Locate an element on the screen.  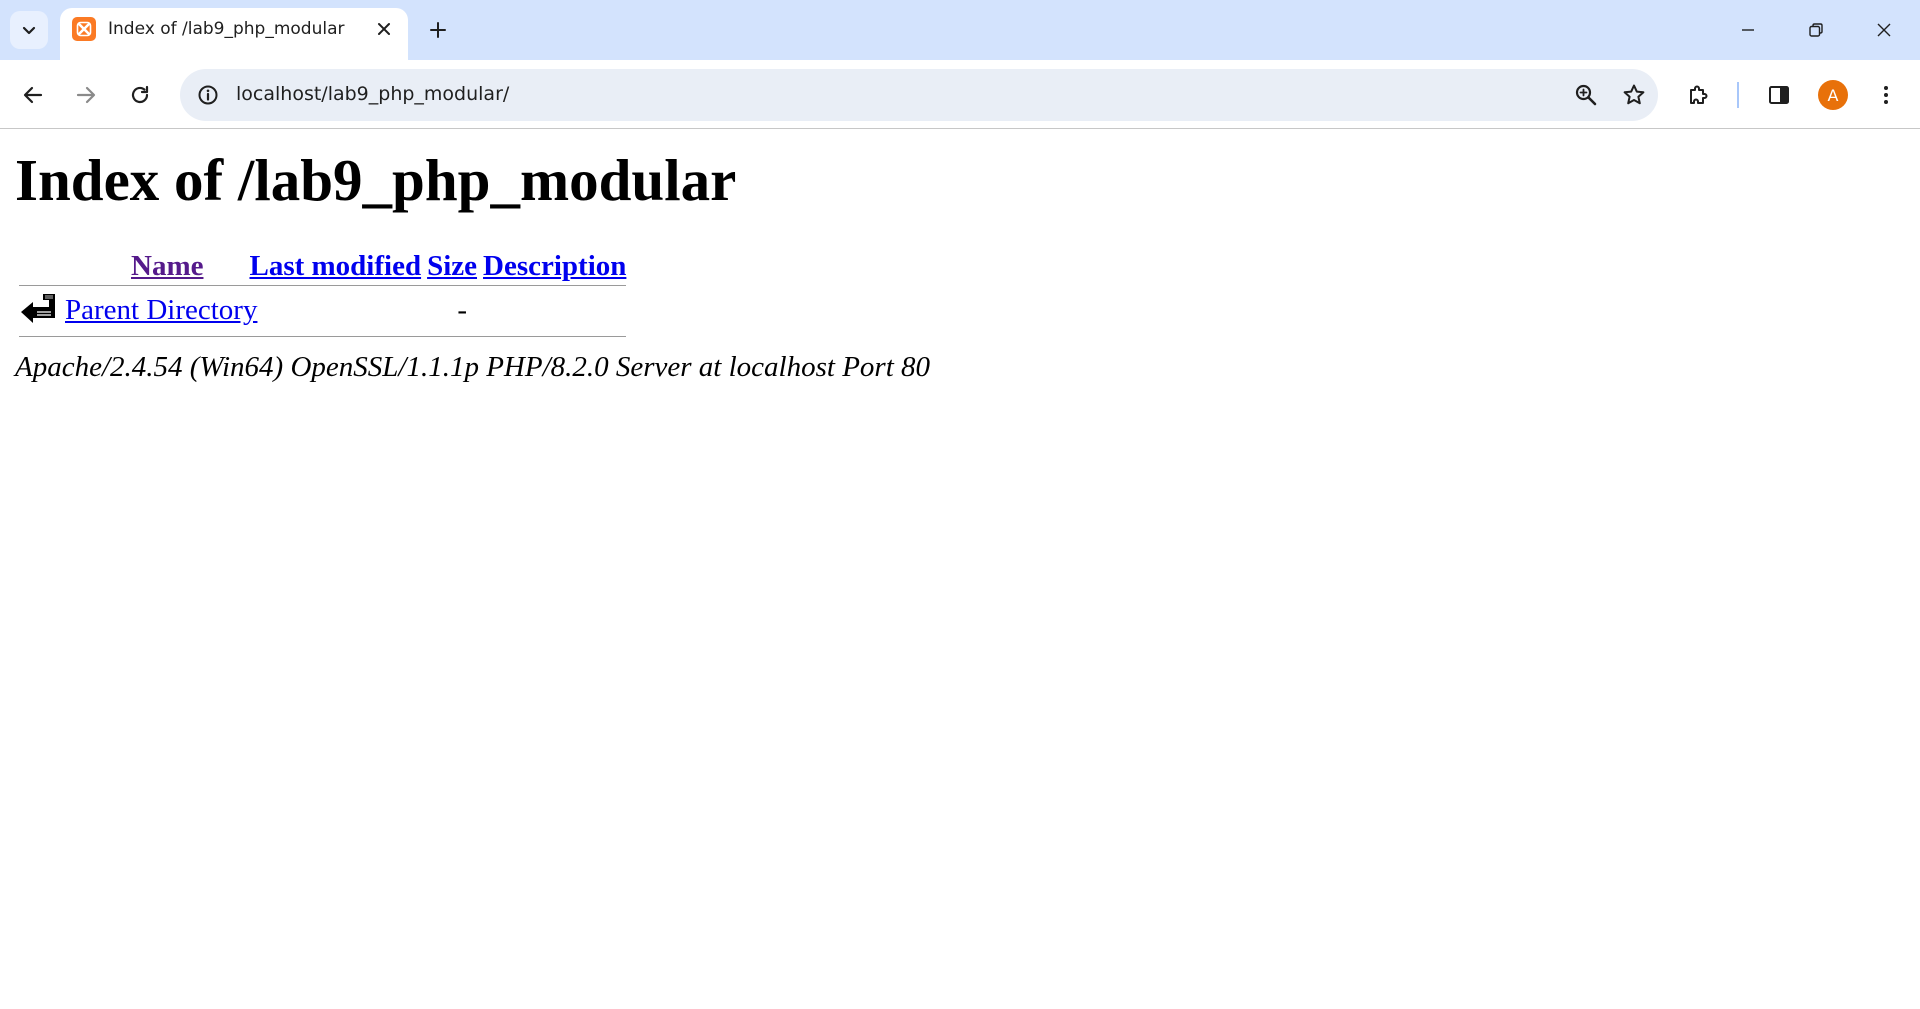
tab-close-button is located at coordinates (384, 29).